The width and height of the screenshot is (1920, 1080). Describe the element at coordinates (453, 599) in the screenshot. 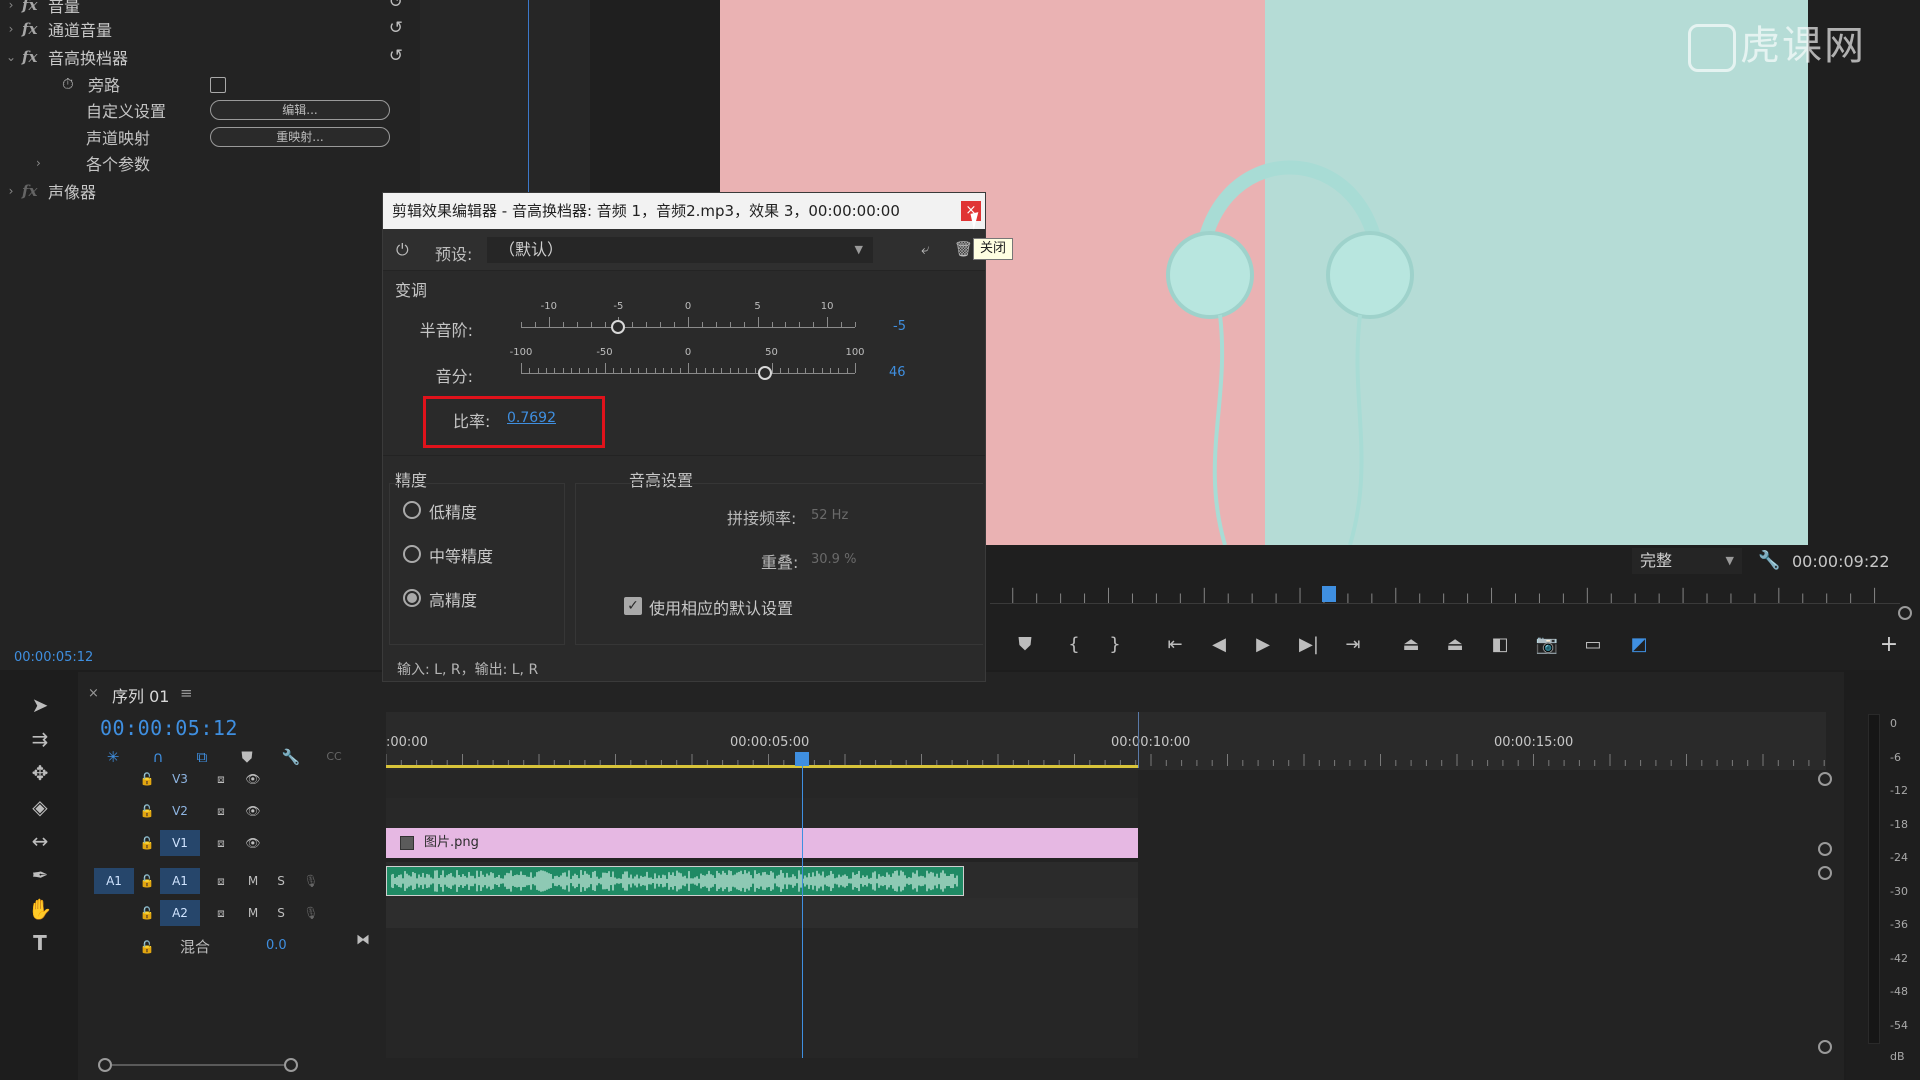

I see `radio-label: 高精度` at that location.